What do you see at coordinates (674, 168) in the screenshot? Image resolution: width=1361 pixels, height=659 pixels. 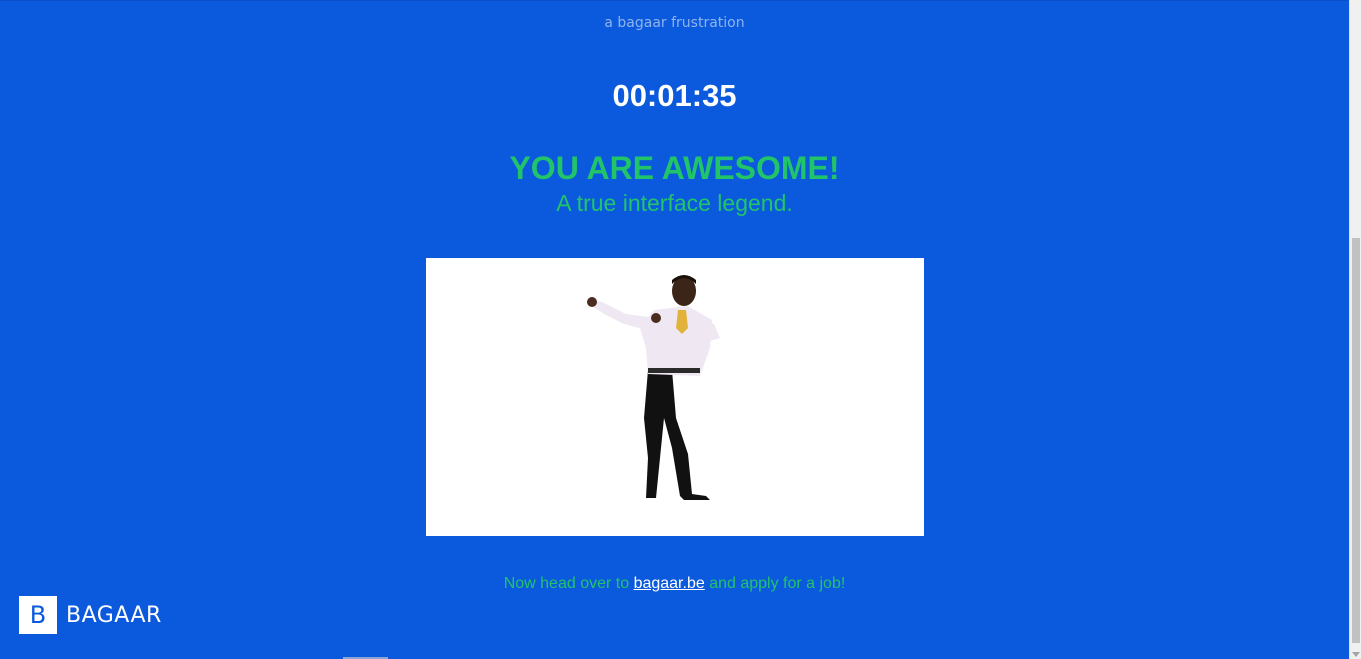 I see `success-headline: YOU ARE AWESOME!` at bounding box center [674, 168].